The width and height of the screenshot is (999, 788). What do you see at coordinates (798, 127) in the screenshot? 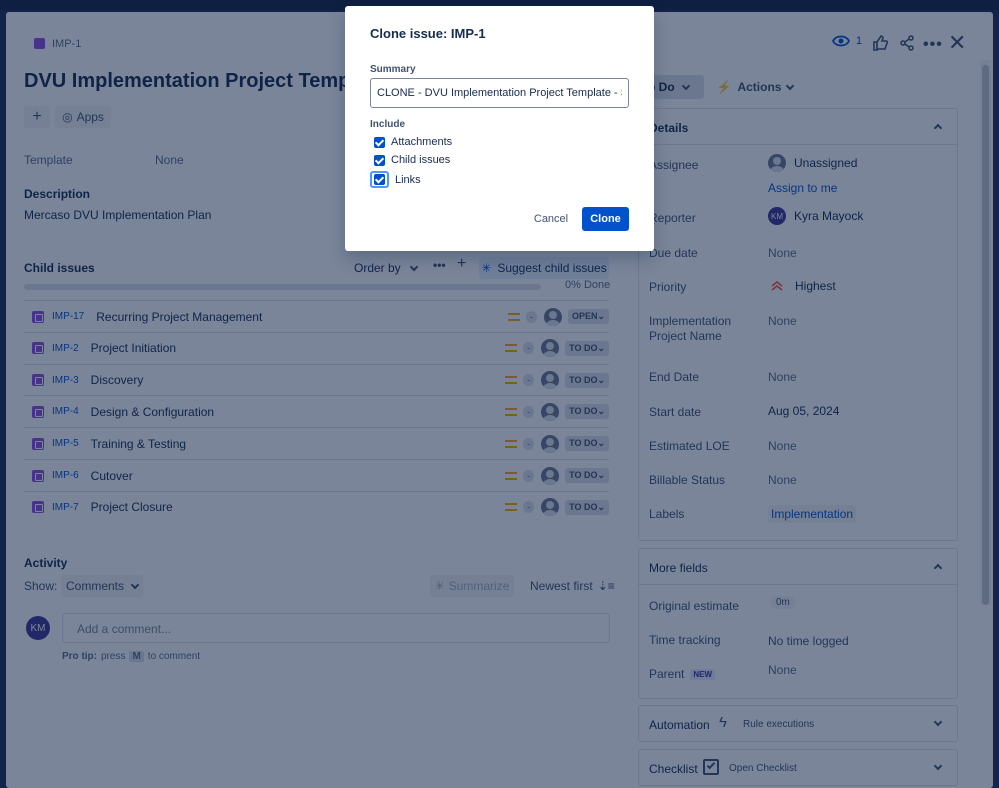
I see `details-header: Details` at bounding box center [798, 127].